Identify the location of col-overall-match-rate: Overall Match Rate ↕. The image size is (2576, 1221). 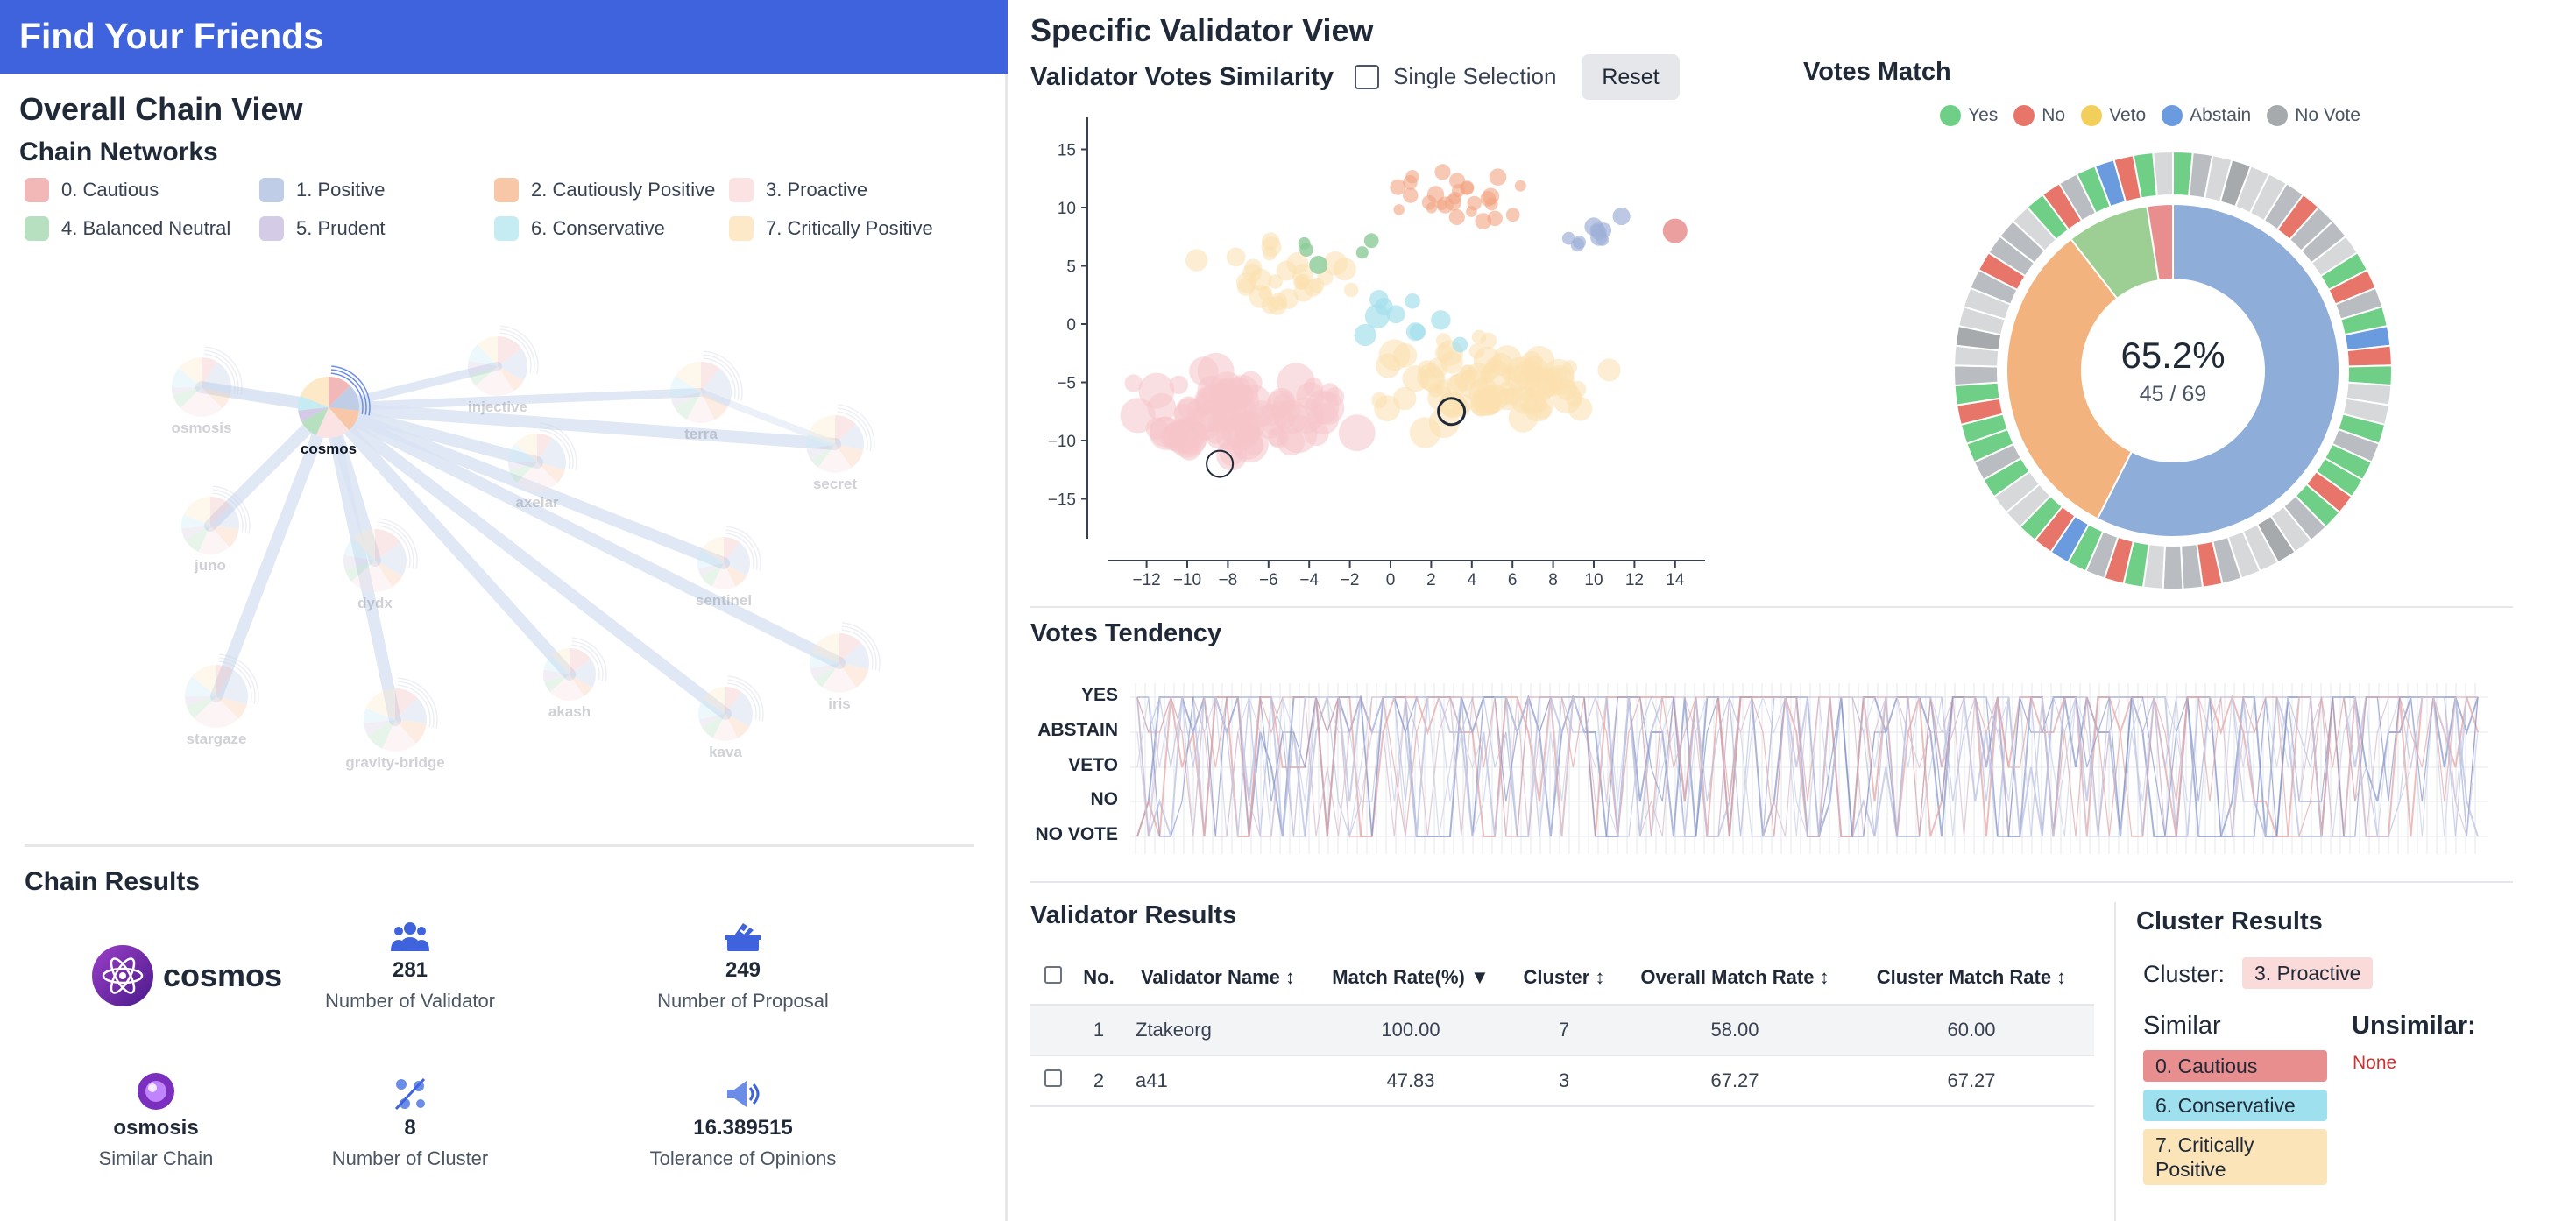
(1735, 978).